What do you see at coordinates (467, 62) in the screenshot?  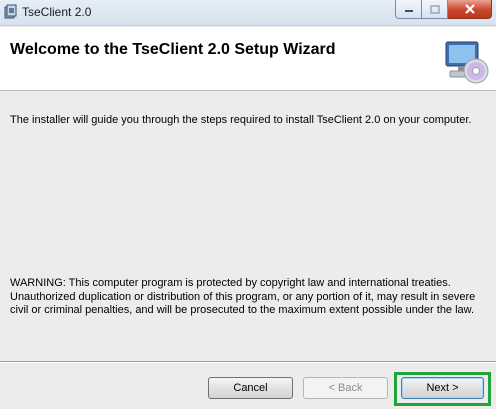 I see `computer-cd-icon` at bounding box center [467, 62].